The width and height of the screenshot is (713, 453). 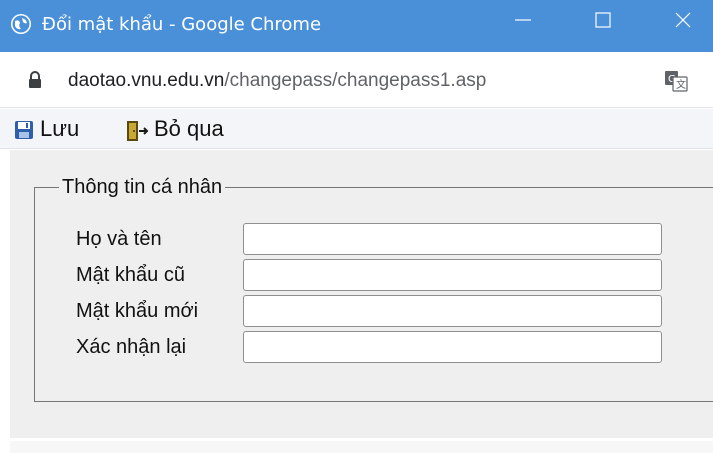 I want to click on form-row-old-password: Mật khẩu cũ, so click(x=361, y=275).